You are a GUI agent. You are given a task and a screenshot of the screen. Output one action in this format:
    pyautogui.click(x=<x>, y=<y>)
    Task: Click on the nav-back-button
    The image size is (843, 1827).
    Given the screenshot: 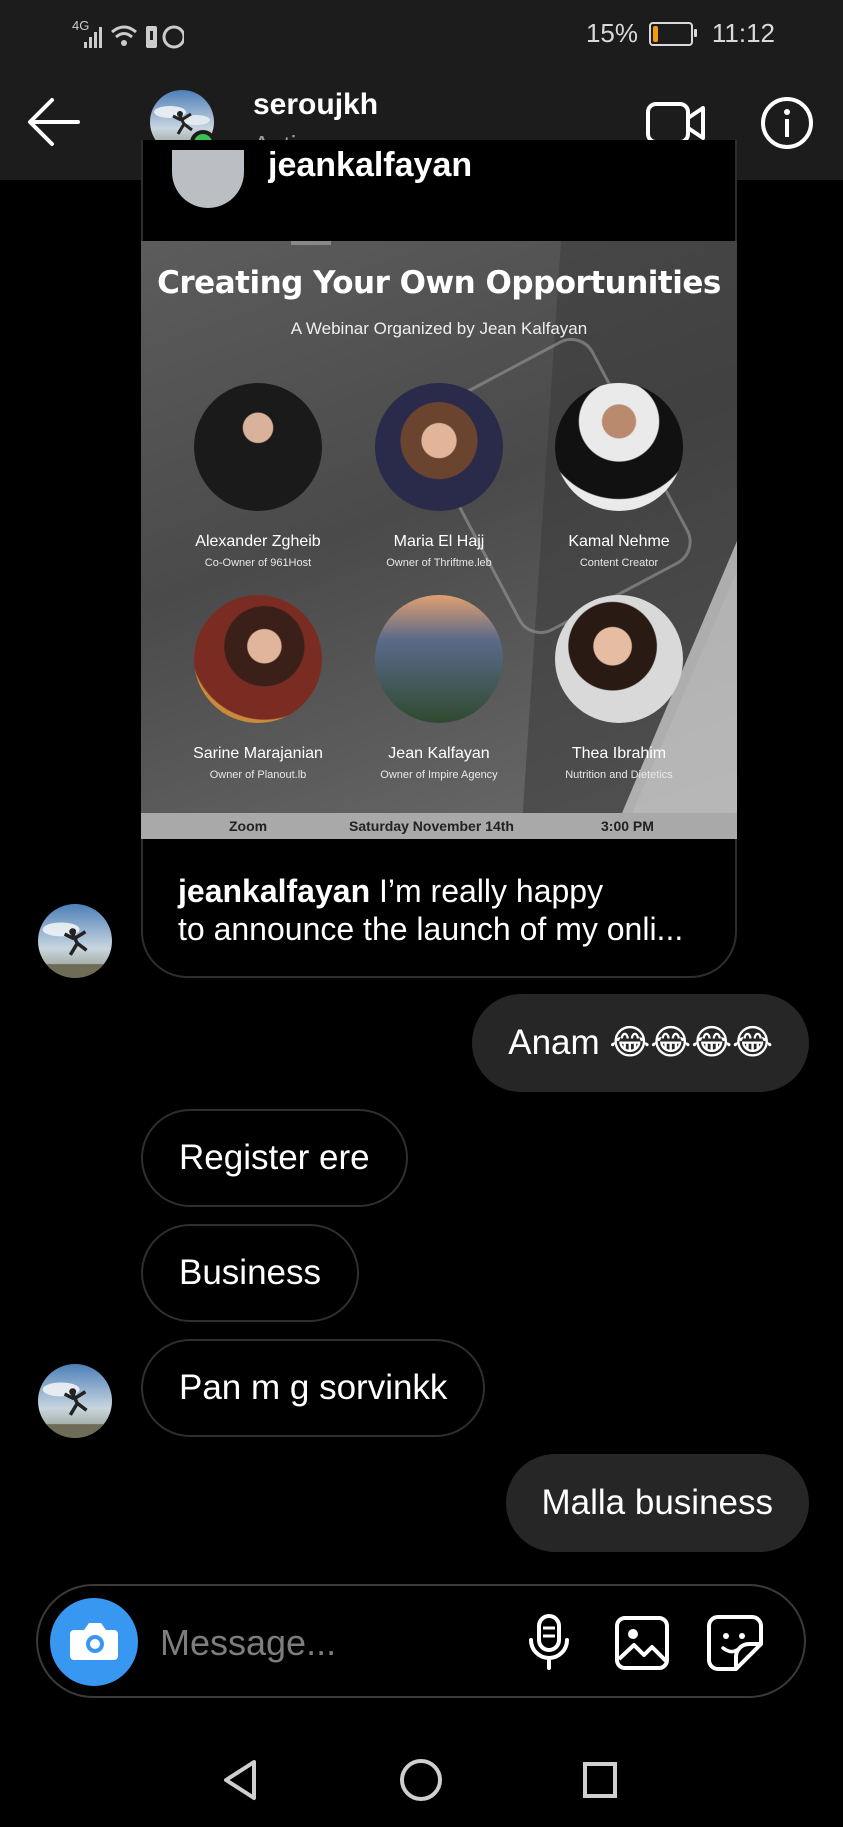 What is the action you would take?
    pyautogui.click(x=240, y=1780)
    